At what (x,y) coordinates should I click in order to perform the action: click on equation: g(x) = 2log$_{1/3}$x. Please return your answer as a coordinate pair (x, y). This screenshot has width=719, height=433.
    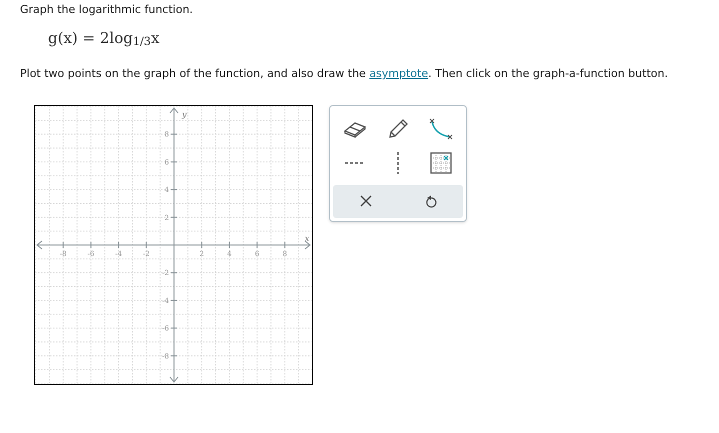
    Looking at the image, I should click on (103, 38).